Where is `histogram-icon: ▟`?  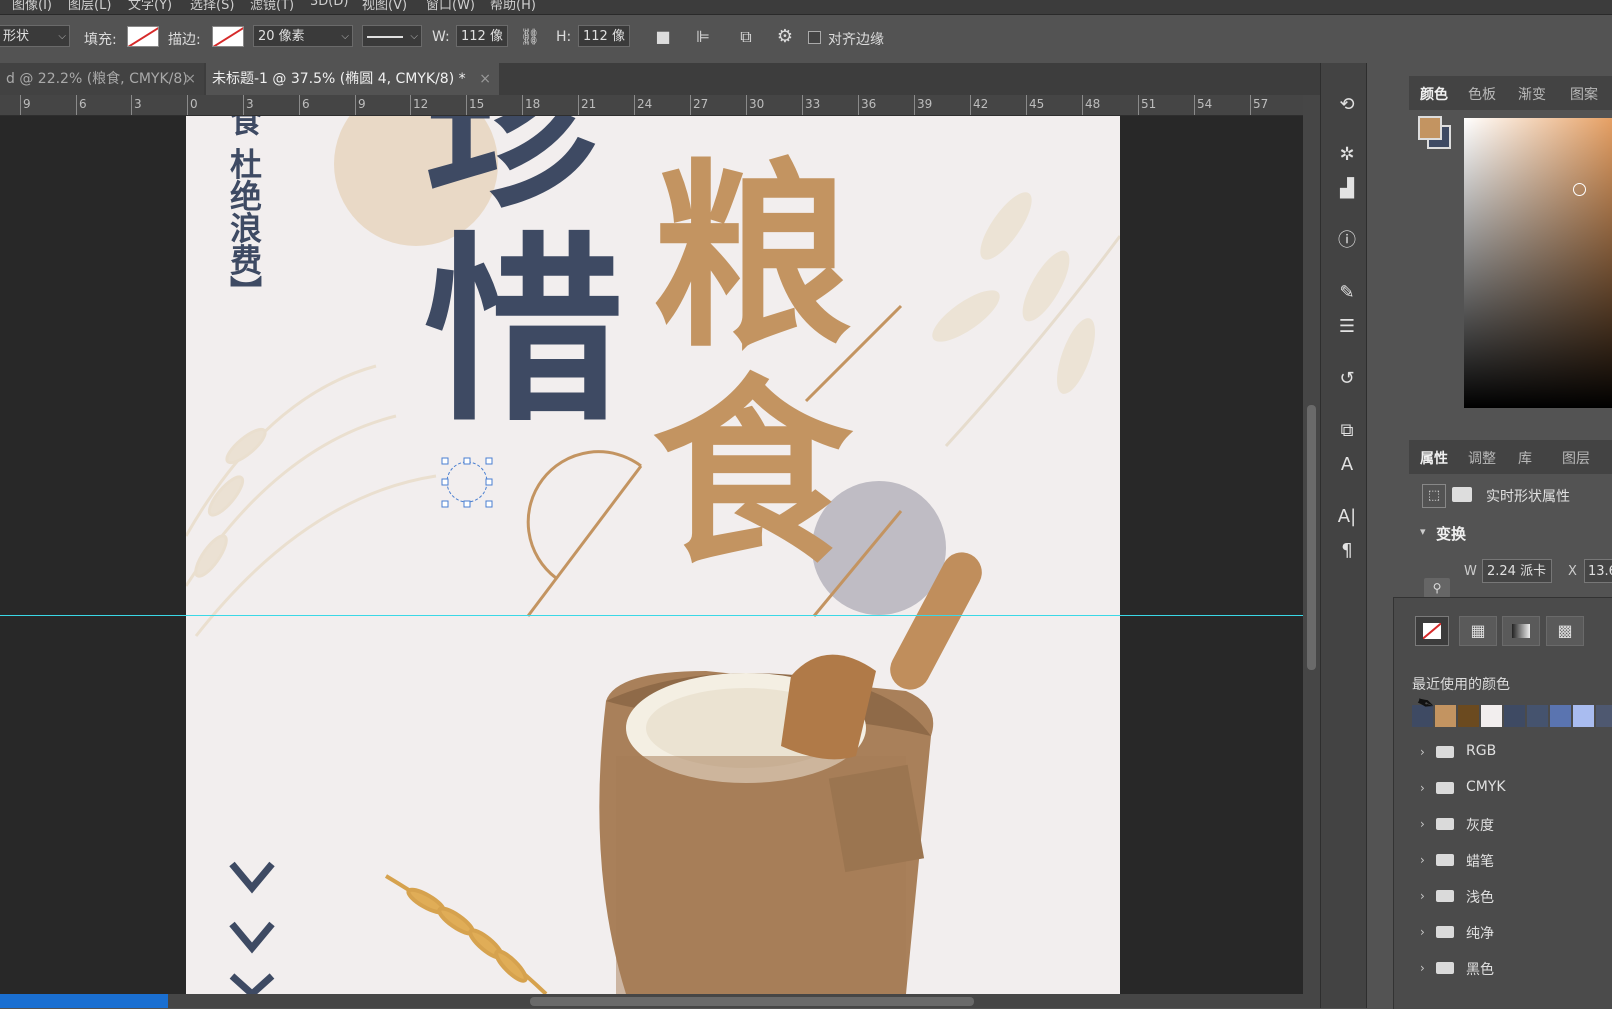 histogram-icon: ▟ is located at coordinates (1347, 189).